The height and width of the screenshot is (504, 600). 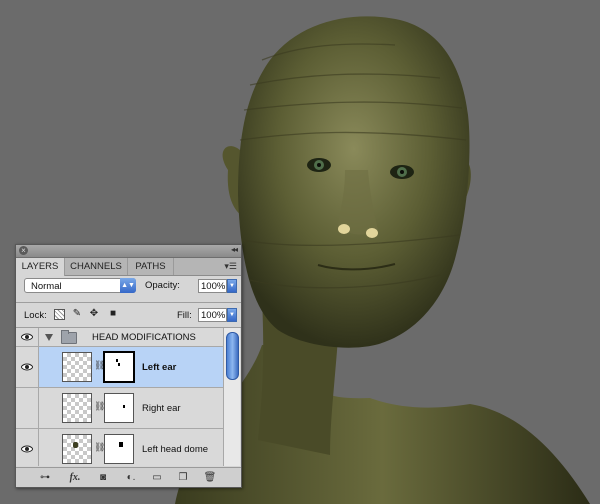 What do you see at coordinates (59, 314) in the screenshot?
I see `lock-transparent-icon` at bounding box center [59, 314].